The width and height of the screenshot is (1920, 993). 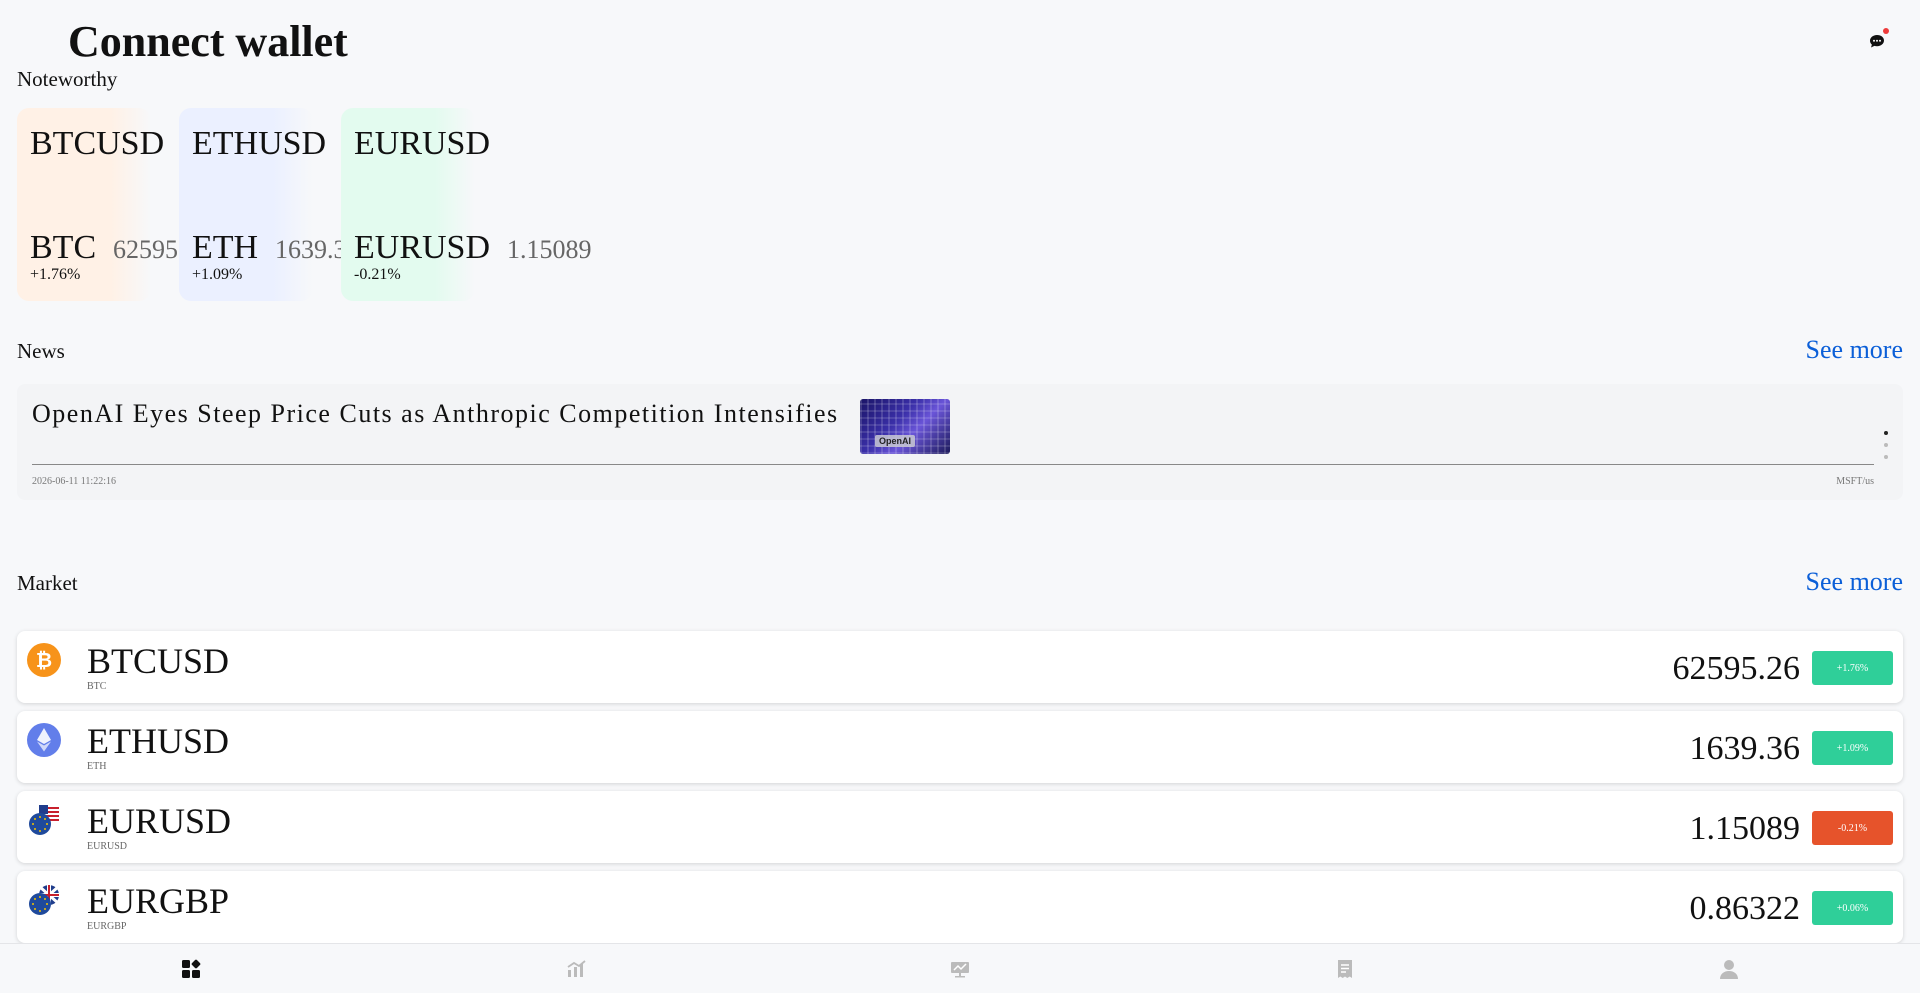 What do you see at coordinates (158, 901) in the screenshot?
I see `market-symbol: EURGBP` at bounding box center [158, 901].